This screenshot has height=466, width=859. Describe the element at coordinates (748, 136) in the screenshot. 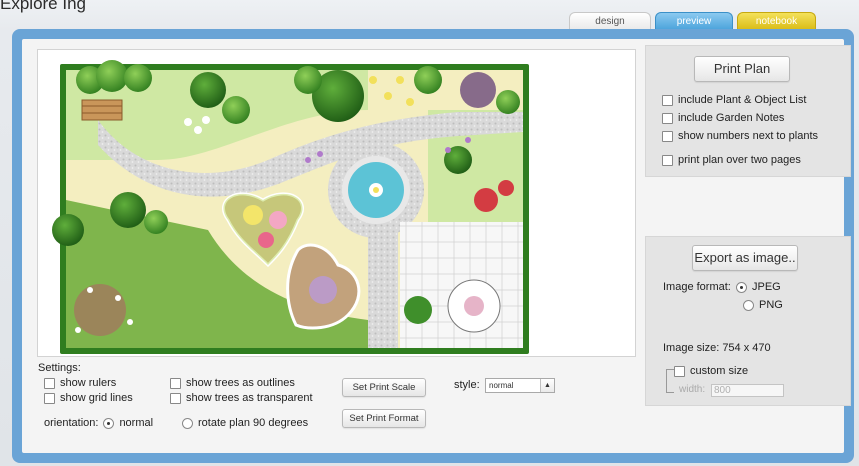

I see `option-label: show numbers next to plants` at that location.